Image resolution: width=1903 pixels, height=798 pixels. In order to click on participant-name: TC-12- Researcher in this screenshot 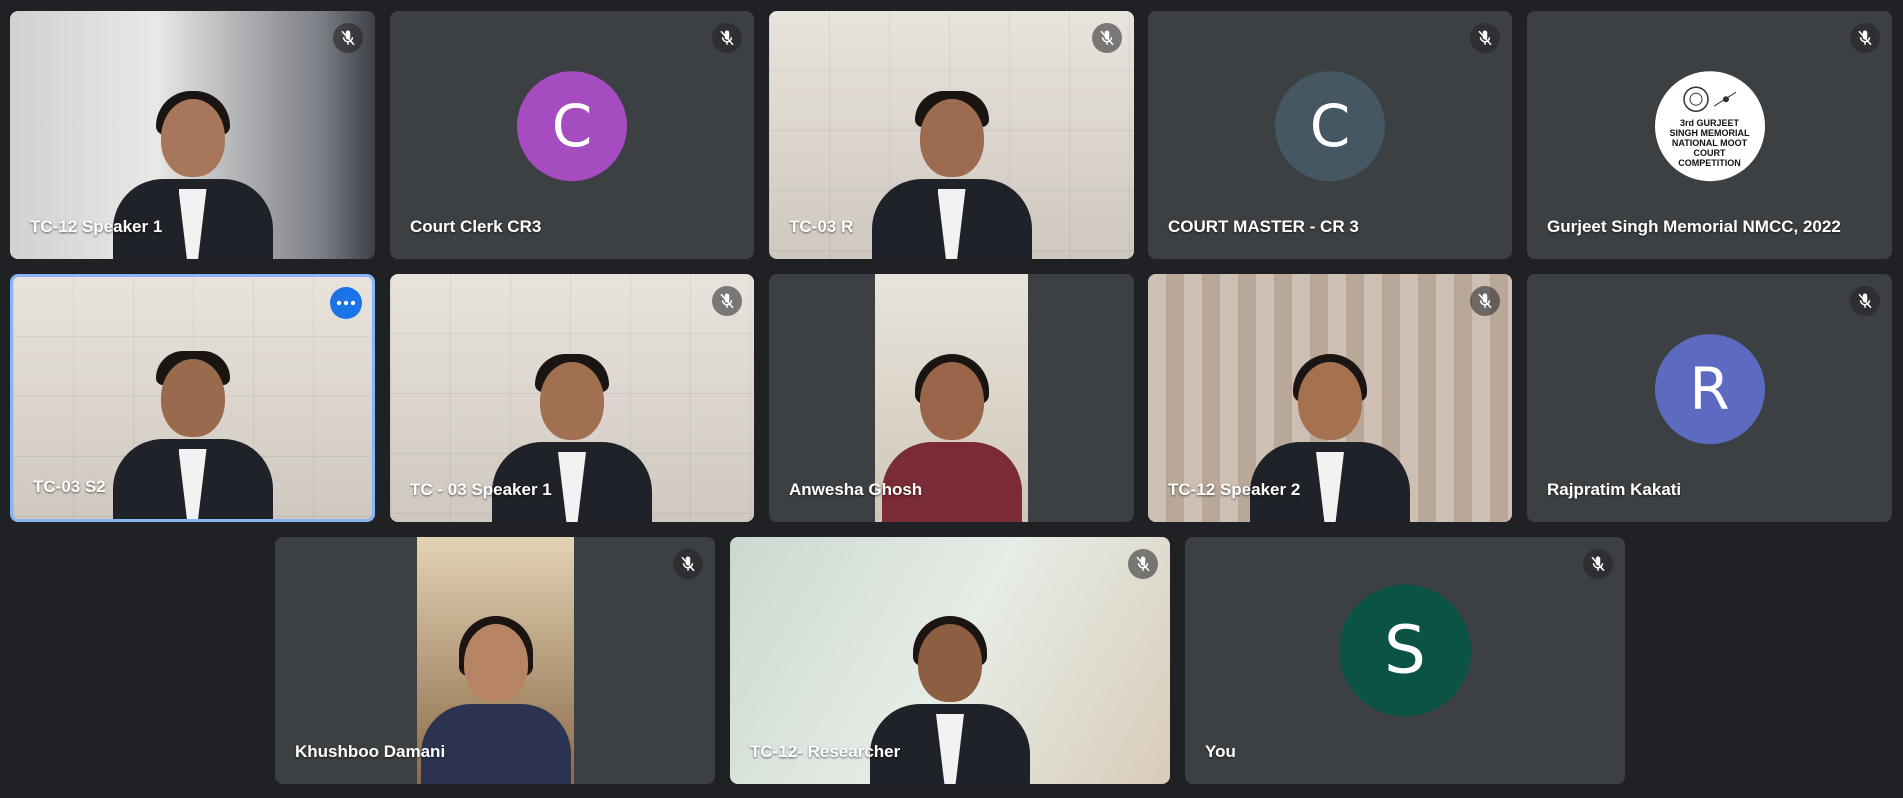, I will do `click(825, 751)`.